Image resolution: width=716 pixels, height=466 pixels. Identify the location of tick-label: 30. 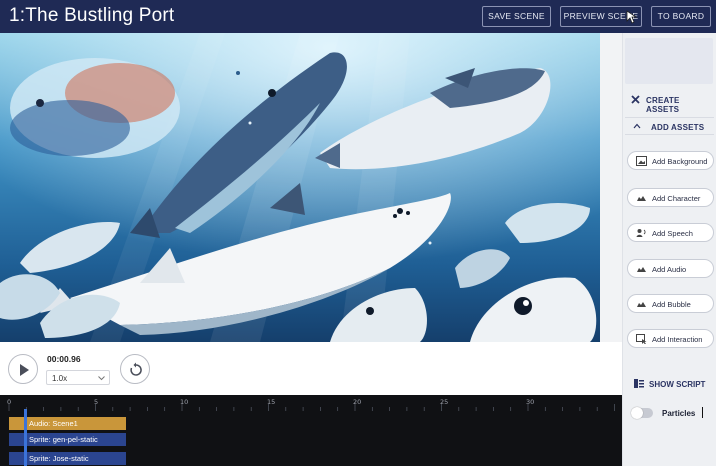
(530, 402).